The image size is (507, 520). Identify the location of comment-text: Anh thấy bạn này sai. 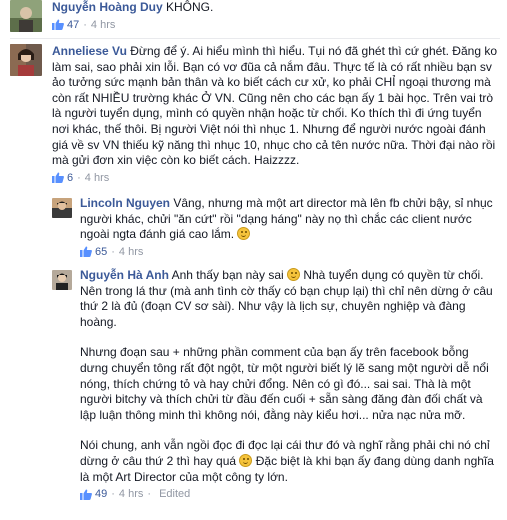
(227, 275).